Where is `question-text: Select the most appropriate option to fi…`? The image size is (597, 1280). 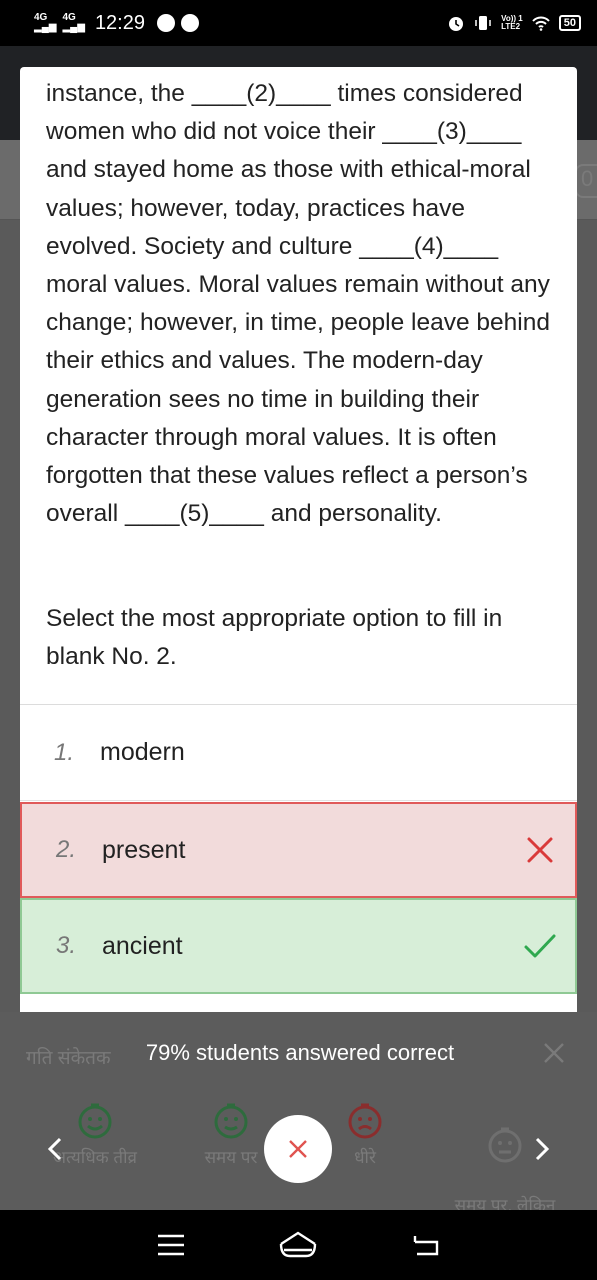 question-text: Select the most appropriate option to fi… is located at coordinates (274, 637).